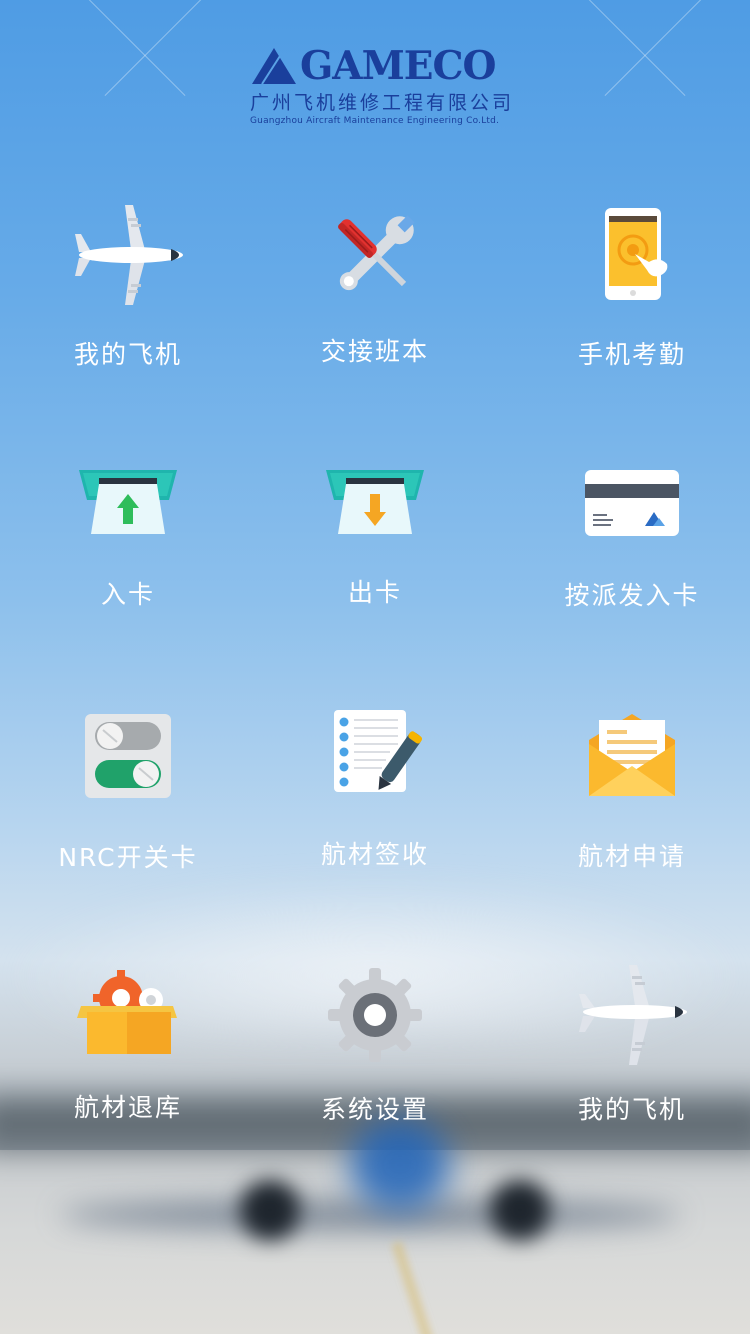 Image resolution: width=750 pixels, height=1334 pixels. What do you see at coordinates (375, 1015) in the screenshot?
I see `gear-icon` at bounding box center [375, 1015].